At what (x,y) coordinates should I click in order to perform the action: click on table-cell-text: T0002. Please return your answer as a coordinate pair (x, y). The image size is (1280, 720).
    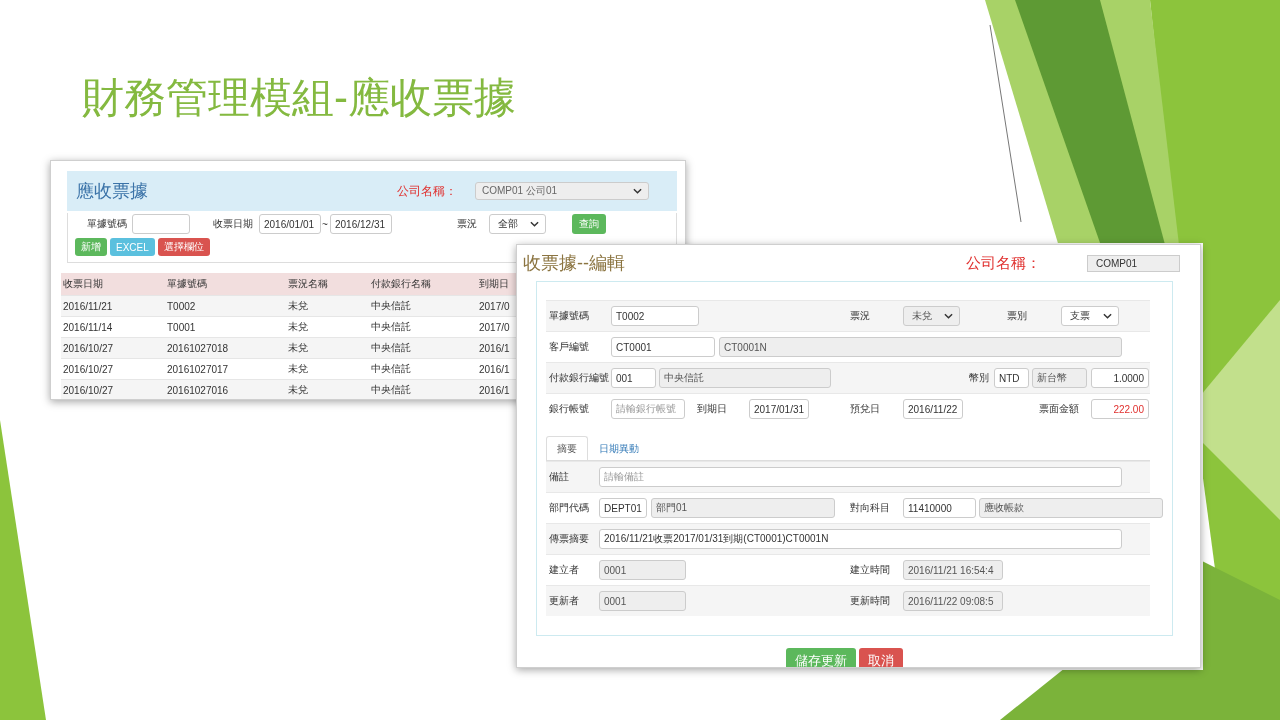
    Looking at the image, I should click on (181, 306).